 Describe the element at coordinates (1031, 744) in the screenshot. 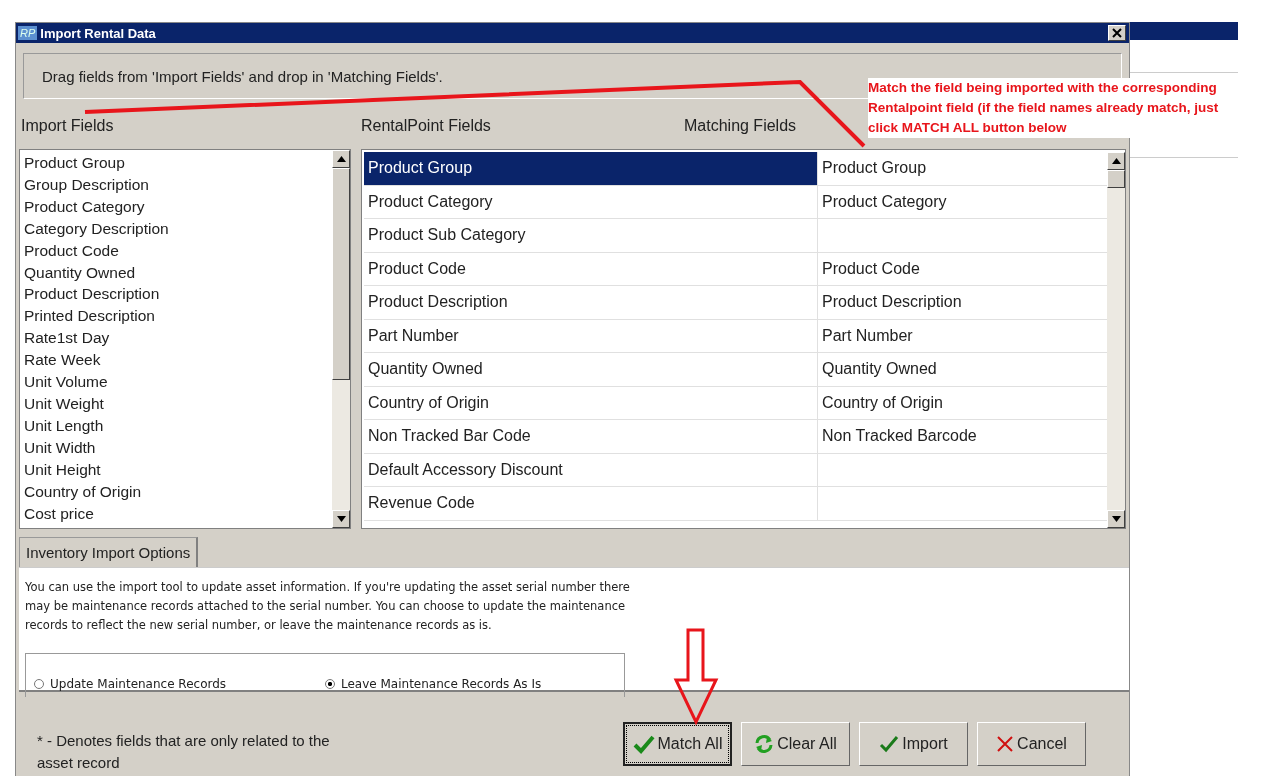

I see `cancel-button: Cancel` at that location.